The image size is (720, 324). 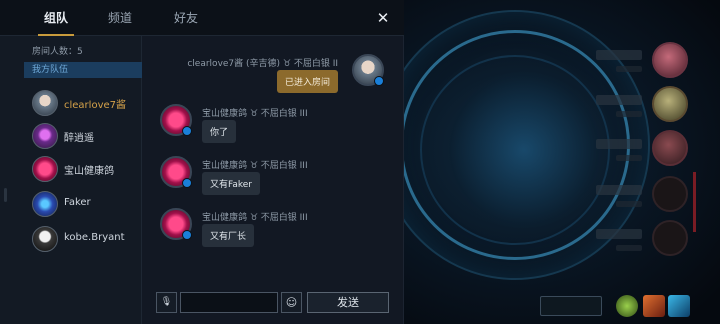 What do you see at coordinates (79, 138) in the screenshot?
I see `member-name: 醉逍遥` at bounding box center [79, 138].